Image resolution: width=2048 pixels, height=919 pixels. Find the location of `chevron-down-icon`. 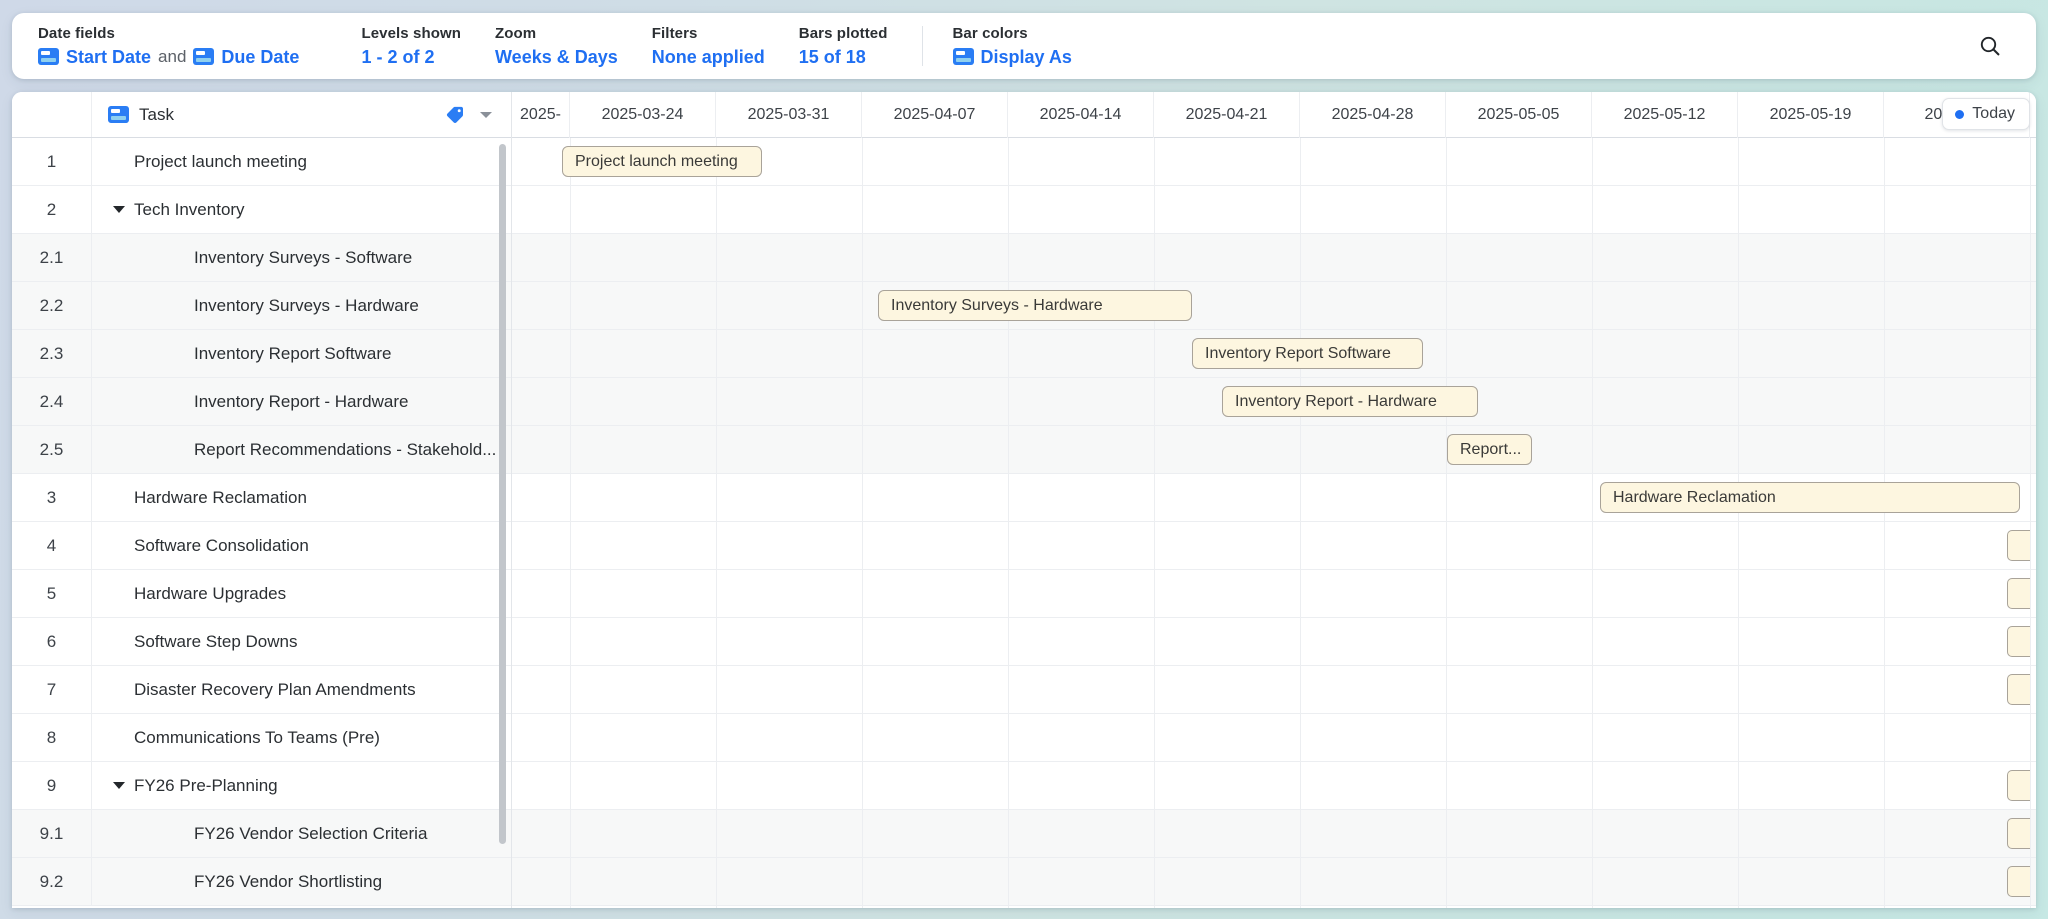

chevron-down-icon is located at coordinates (486, 115).